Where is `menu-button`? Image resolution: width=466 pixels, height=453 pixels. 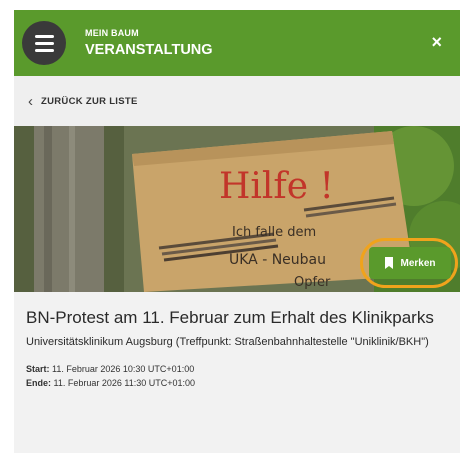 menu-button is located at coordinates (44, 43).